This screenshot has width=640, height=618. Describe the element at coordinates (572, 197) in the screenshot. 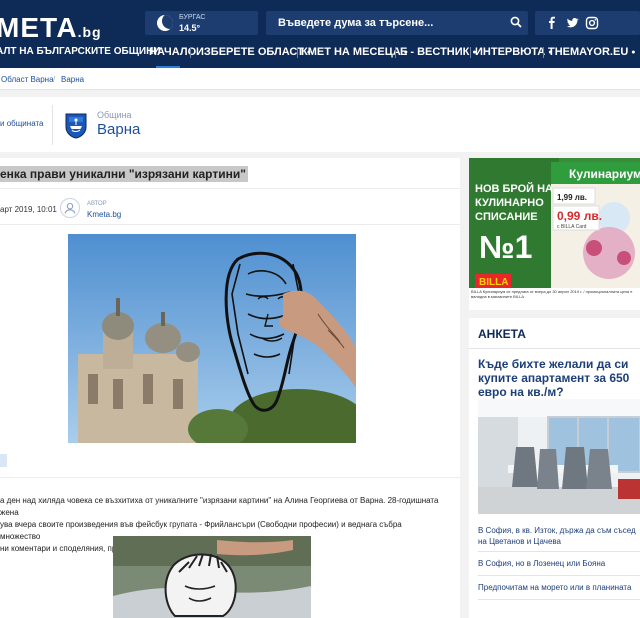

I see `ad-price-old: 1,99 лв.` at that location.